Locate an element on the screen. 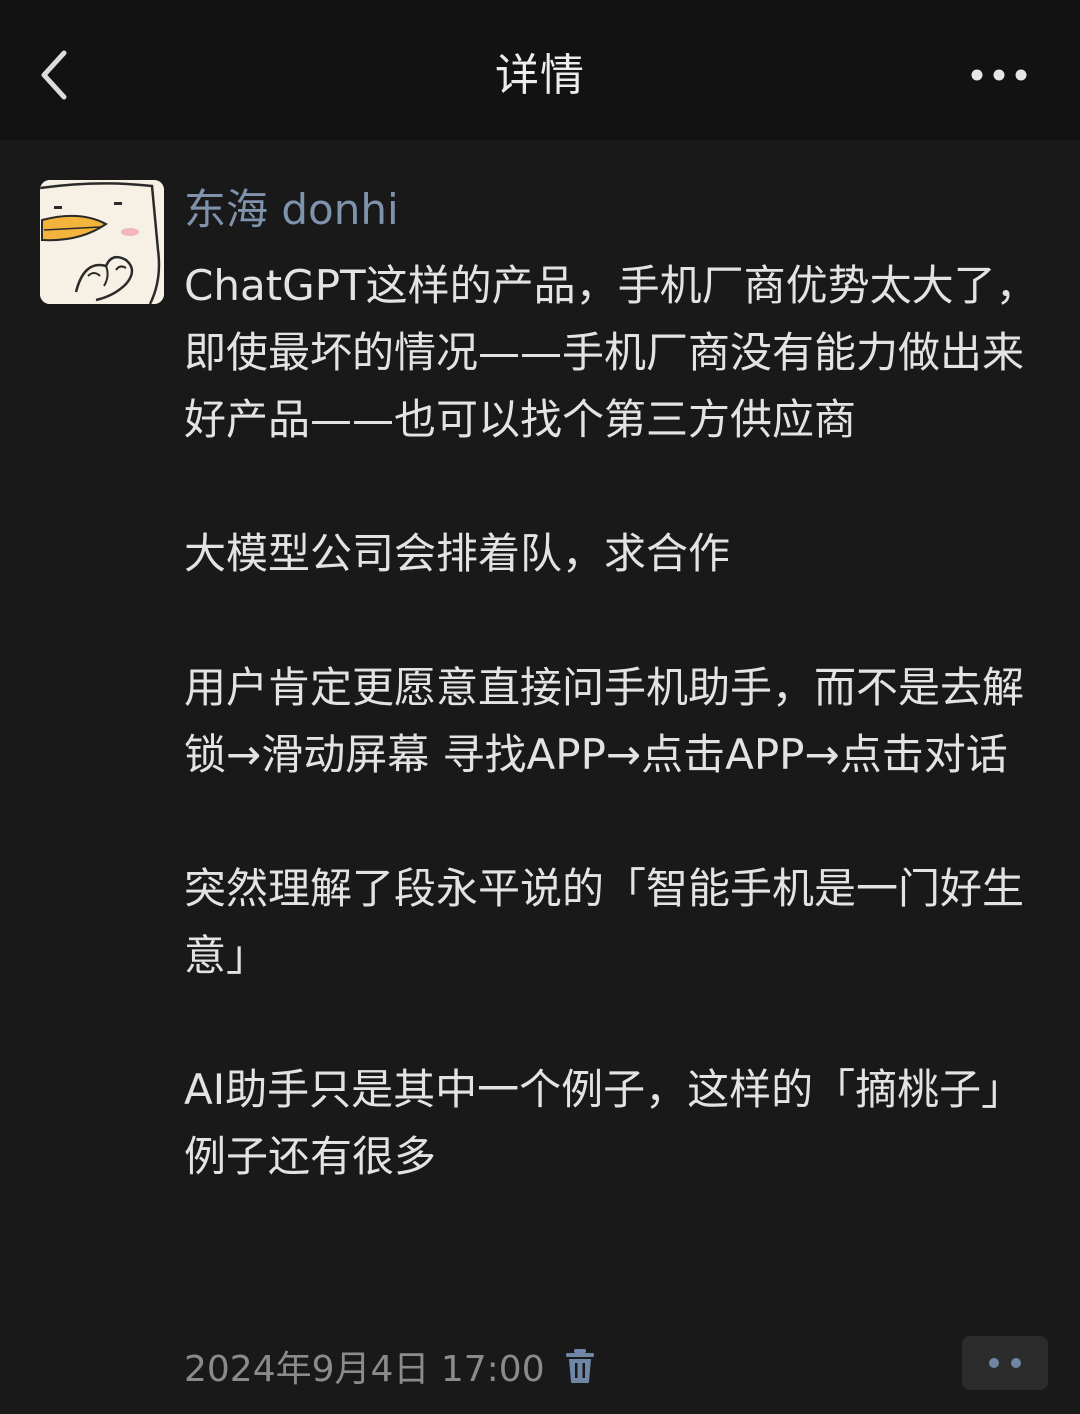 This screenshot has width=1080, height=1414. duck-avatar-icon is located at coordinates (102, 242).